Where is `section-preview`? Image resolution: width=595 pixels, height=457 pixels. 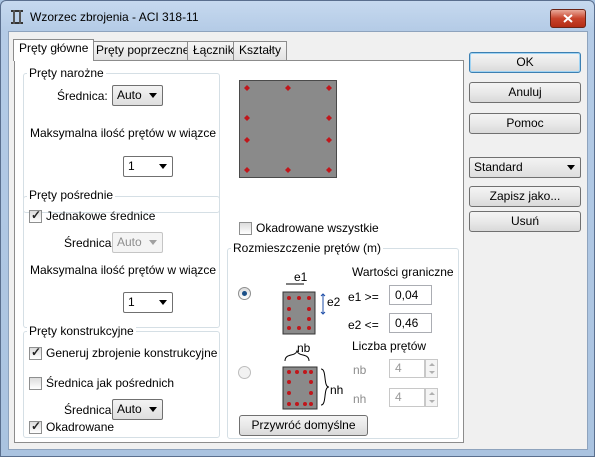 section-preview is located at coordinates (288, 129).